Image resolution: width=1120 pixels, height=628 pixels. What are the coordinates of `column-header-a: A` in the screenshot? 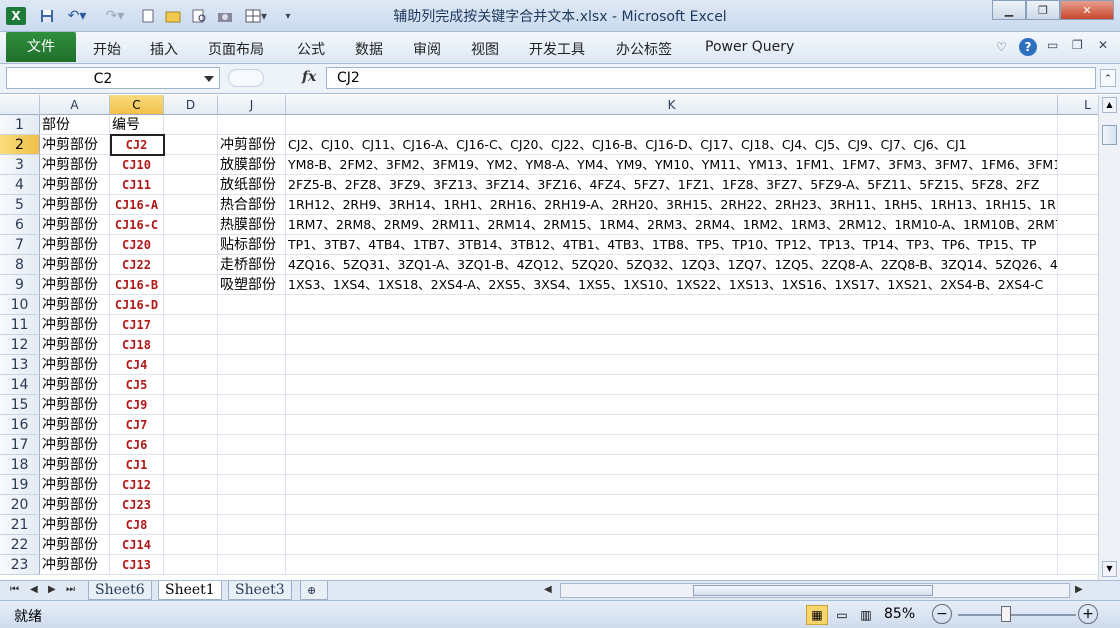 It's located at (75, 105).